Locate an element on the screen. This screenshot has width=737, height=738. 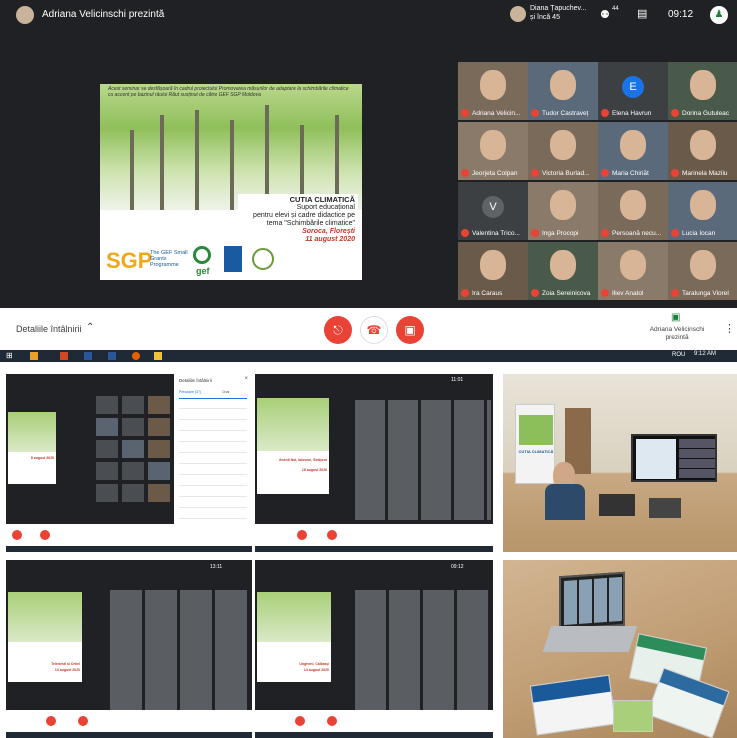
participant-tile: Lucia Iocan is located at coordinates (702, 211).